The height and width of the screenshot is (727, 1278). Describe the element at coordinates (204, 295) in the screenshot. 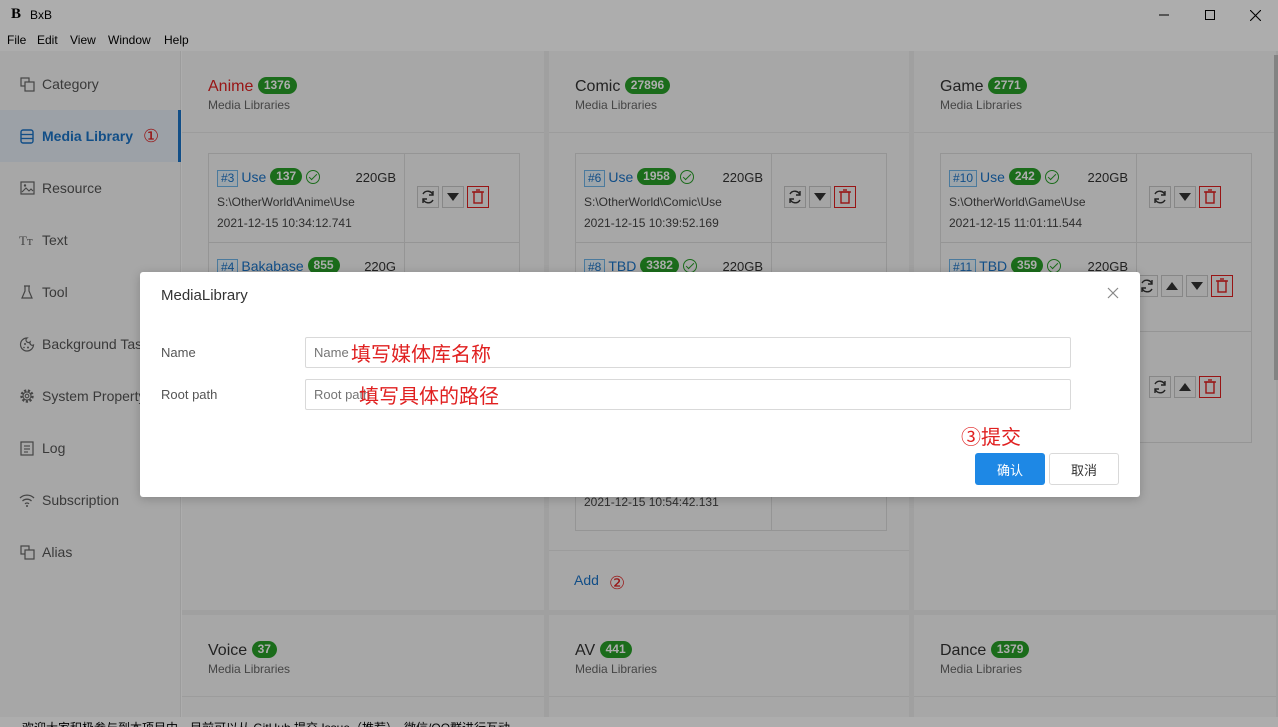

I see `dialog-title: MediaLibrary` at that location.